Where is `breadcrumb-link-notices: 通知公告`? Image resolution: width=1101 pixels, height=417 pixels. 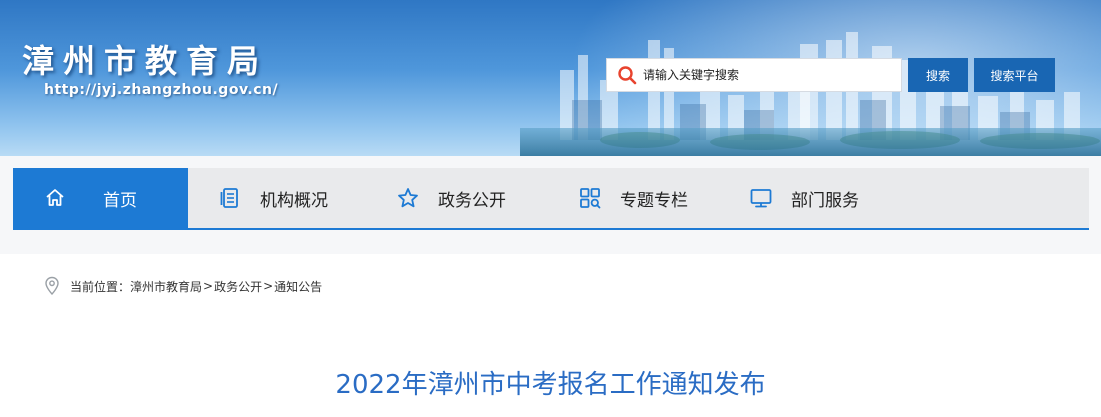 breadcrumb-link-notices: 通知公告 is located at coordinates (298, 286).